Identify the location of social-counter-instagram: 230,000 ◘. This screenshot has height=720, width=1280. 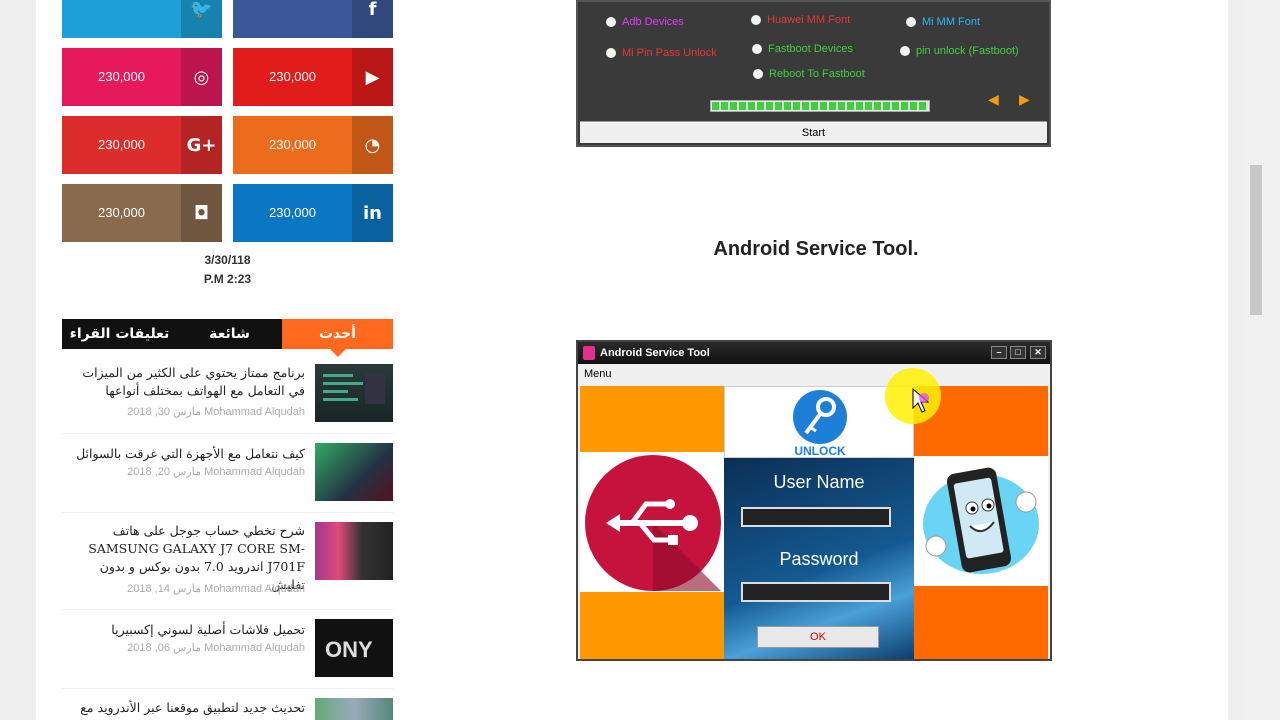
(142, 213).